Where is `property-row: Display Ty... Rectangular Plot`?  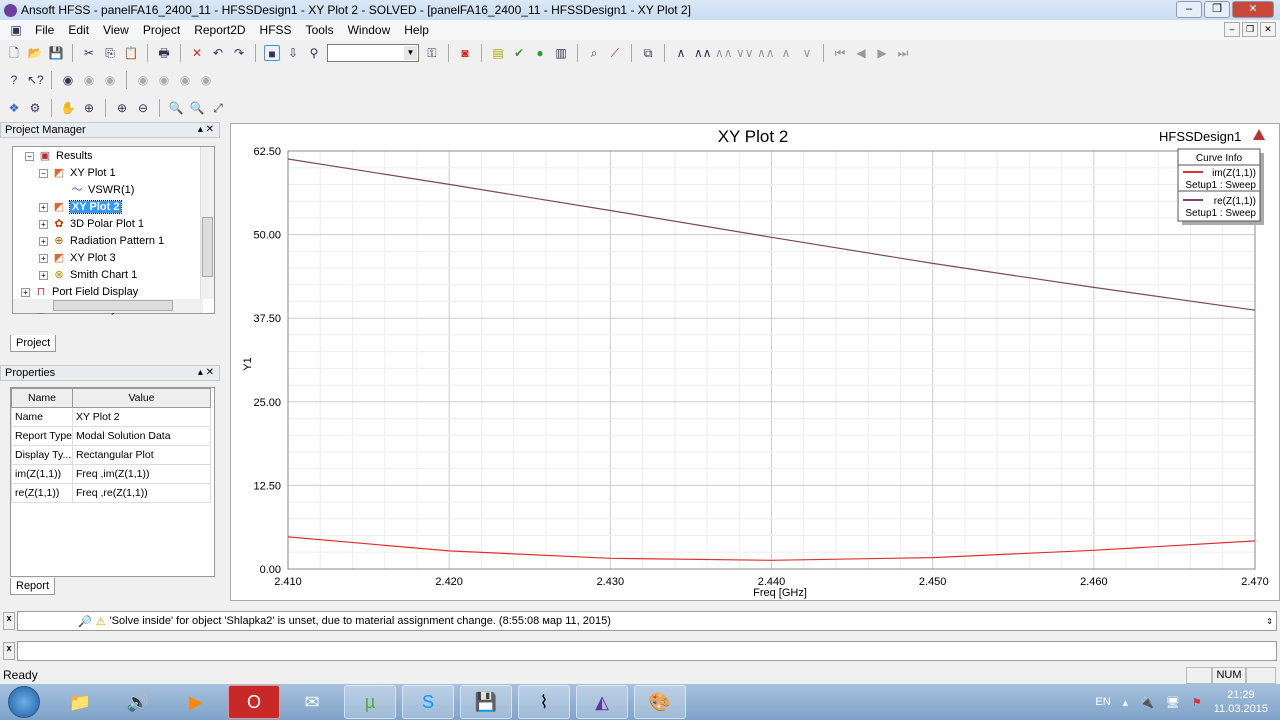
property-row: Display Ty... Rectangular Plot is located at coordinates (111, 455).